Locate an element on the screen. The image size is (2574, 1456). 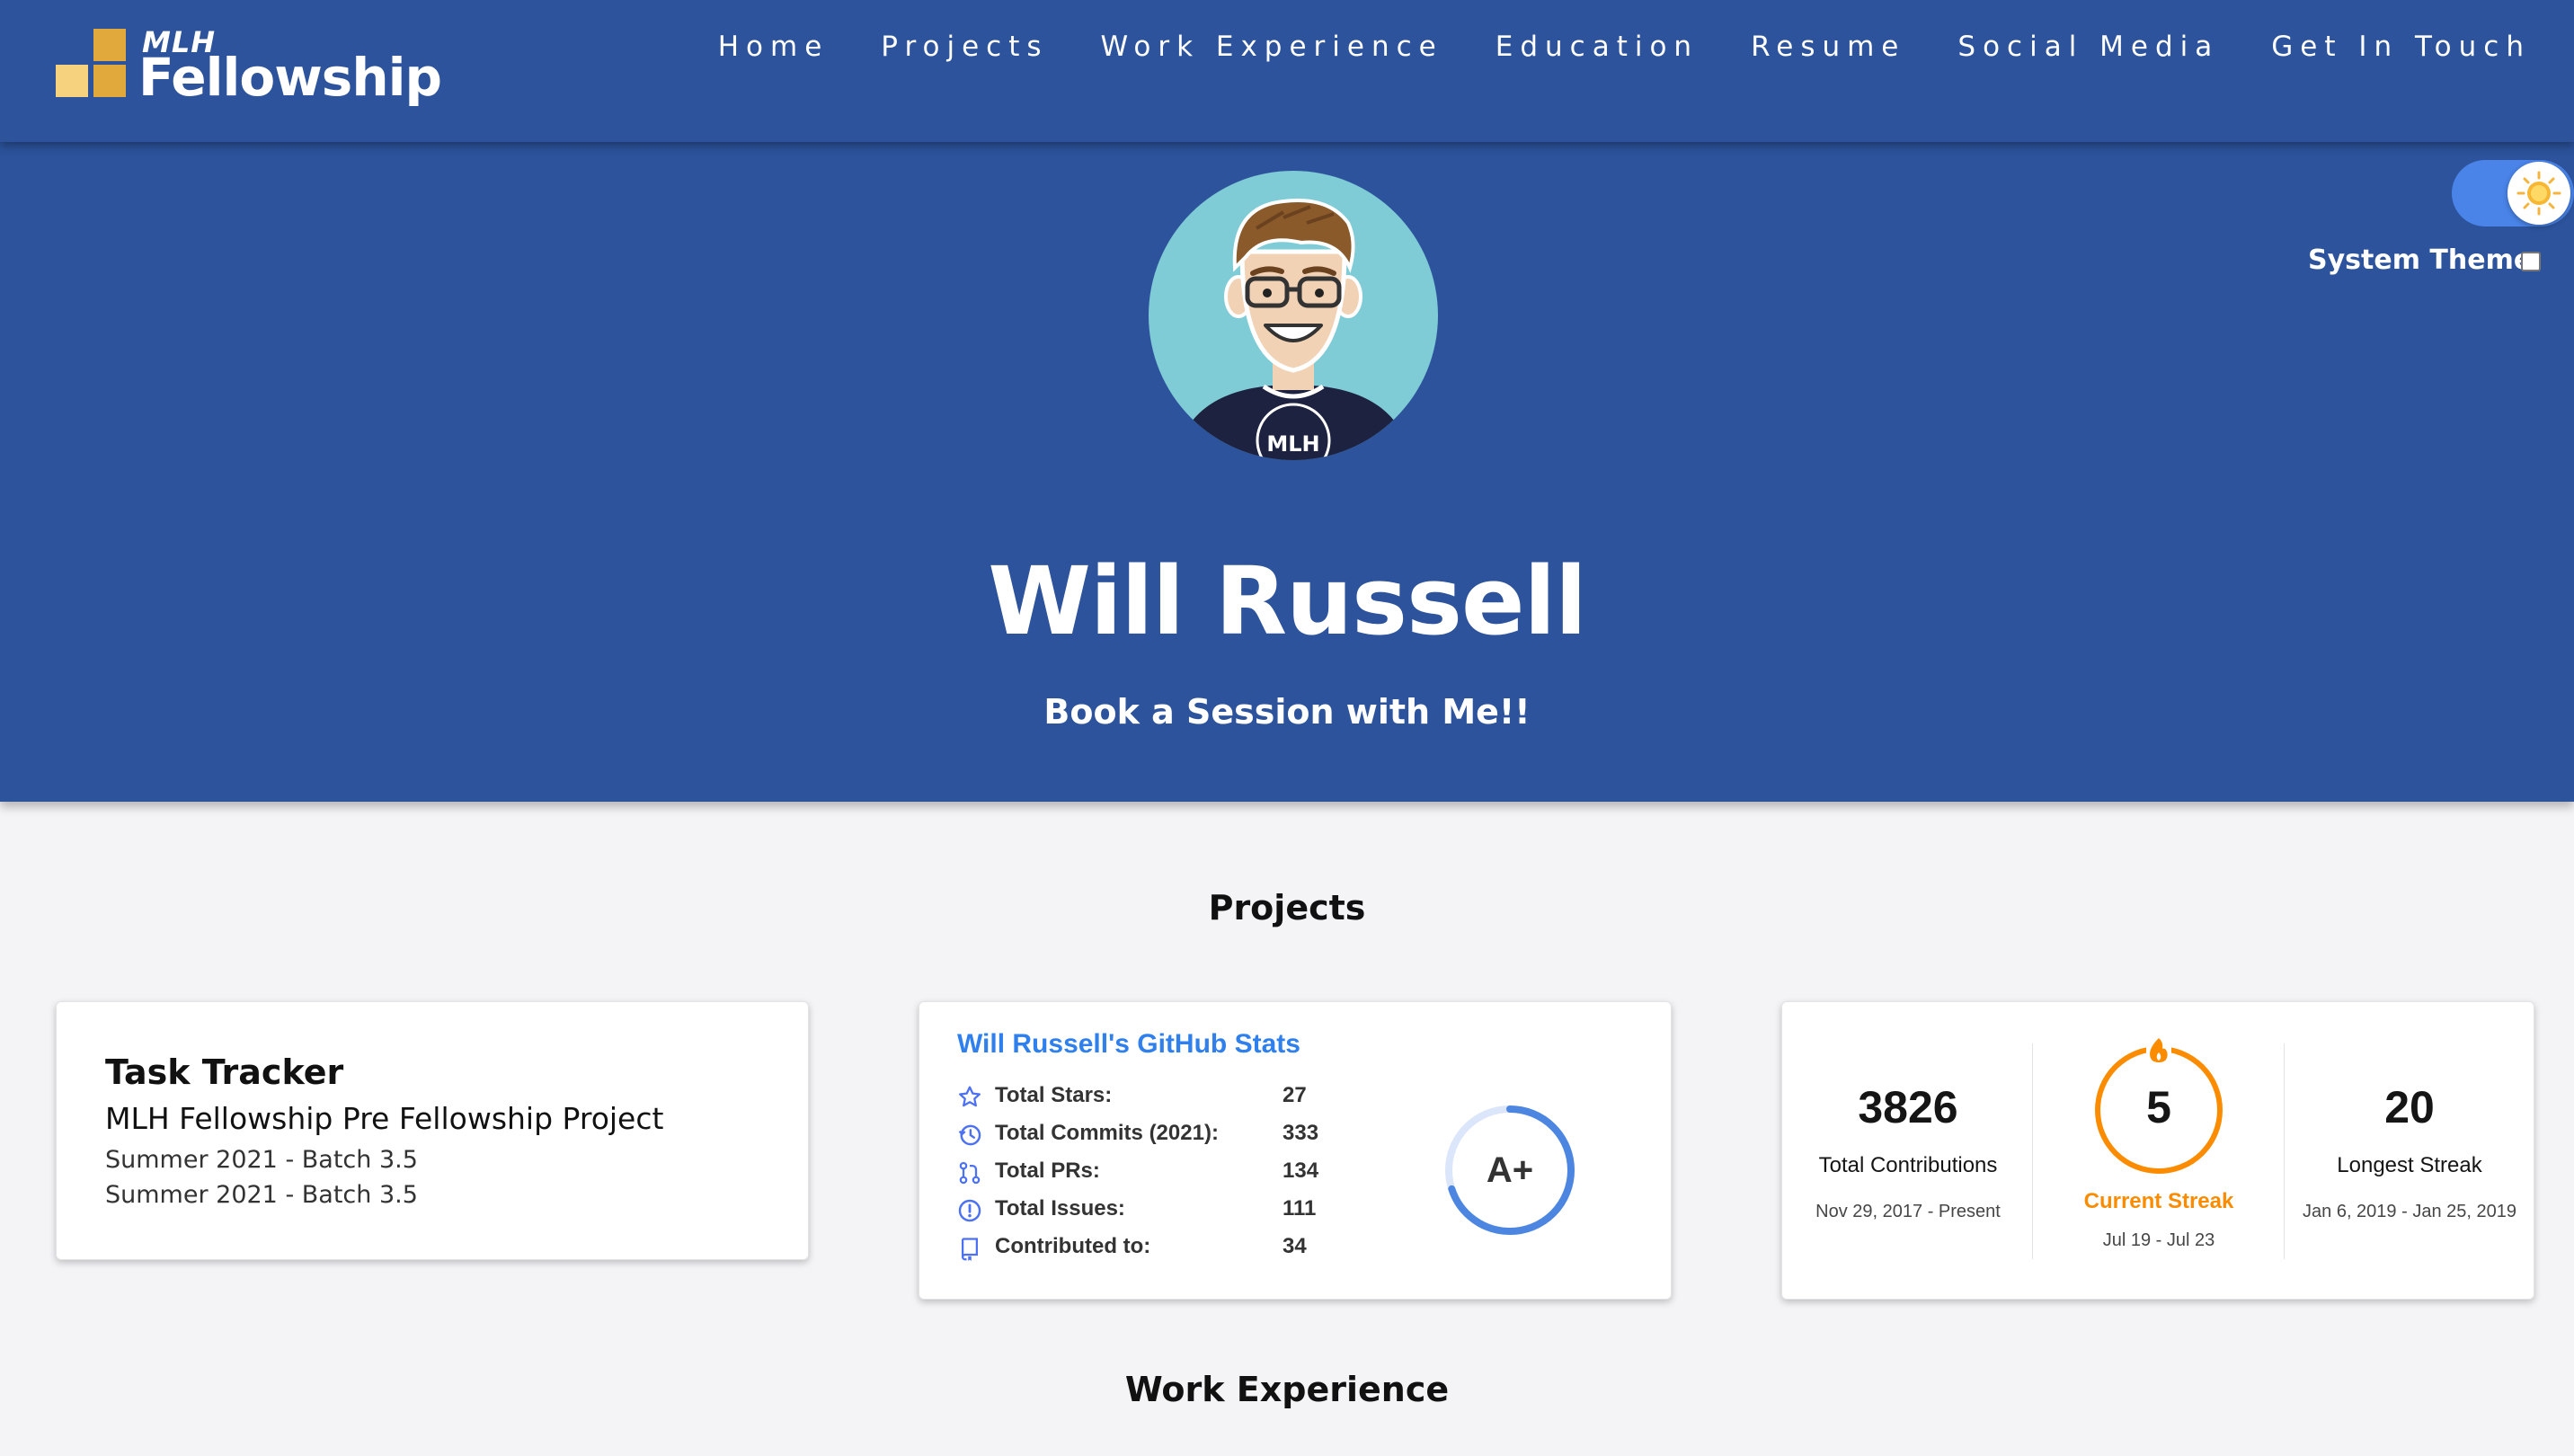
issue-icon is located at coordinates (969, 1210).